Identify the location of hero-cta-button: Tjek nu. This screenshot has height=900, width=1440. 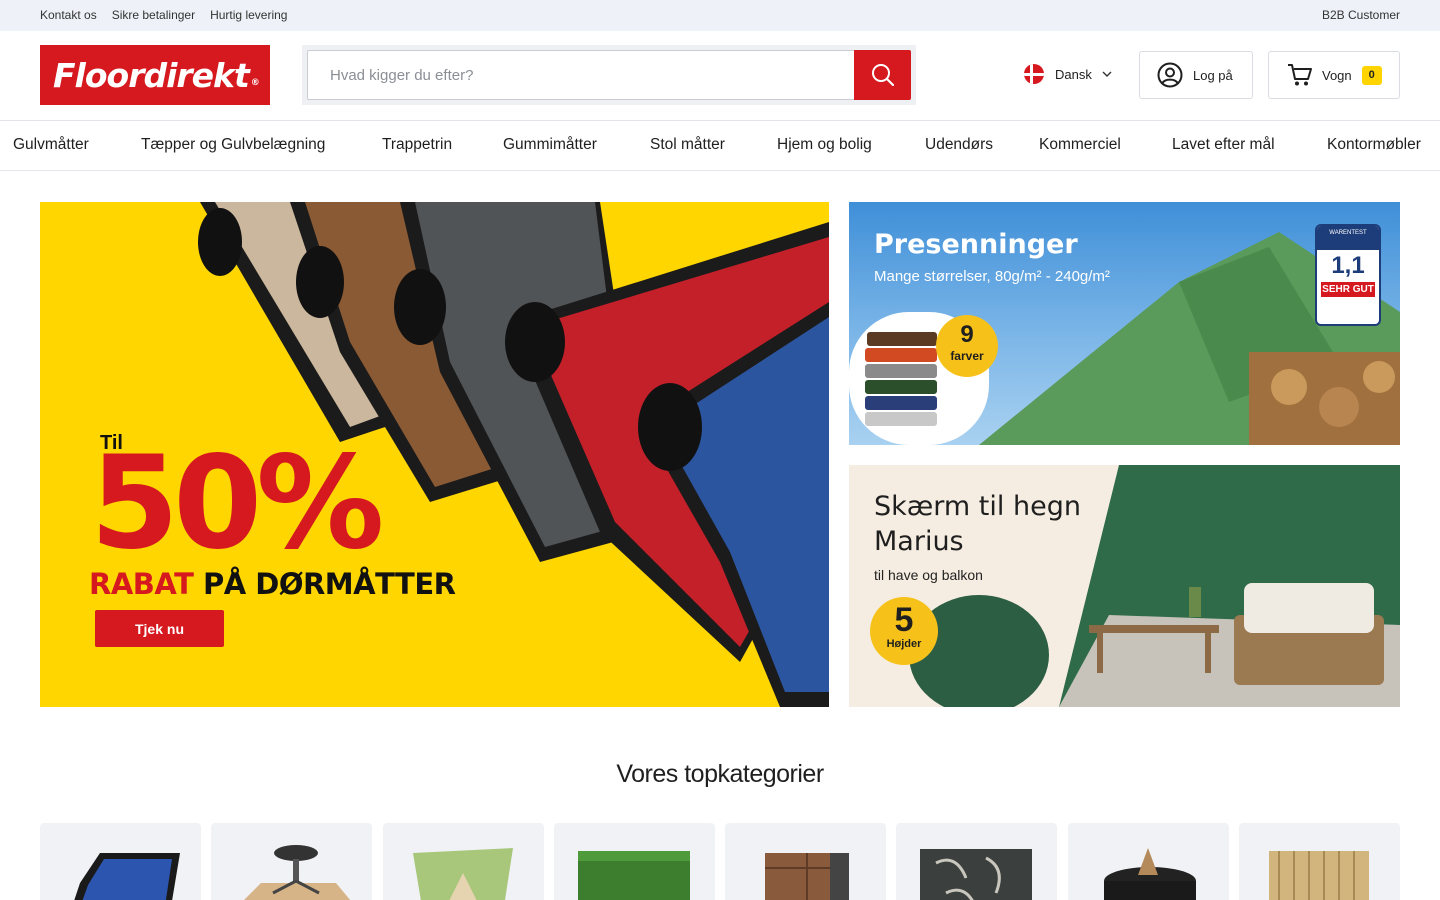
(159, 628).